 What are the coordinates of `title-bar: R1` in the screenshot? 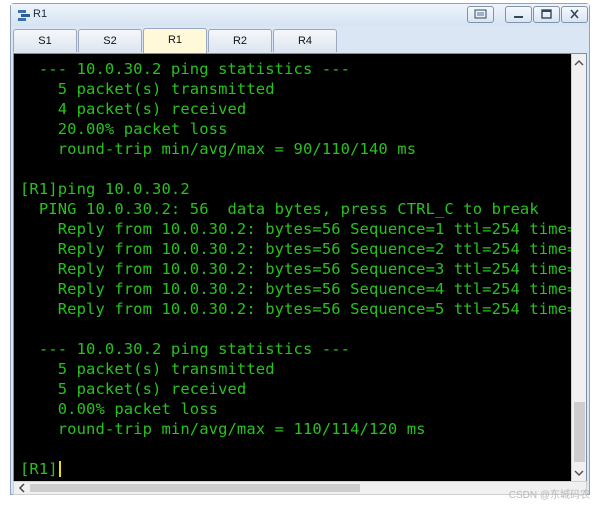 It's located at (300, 15).